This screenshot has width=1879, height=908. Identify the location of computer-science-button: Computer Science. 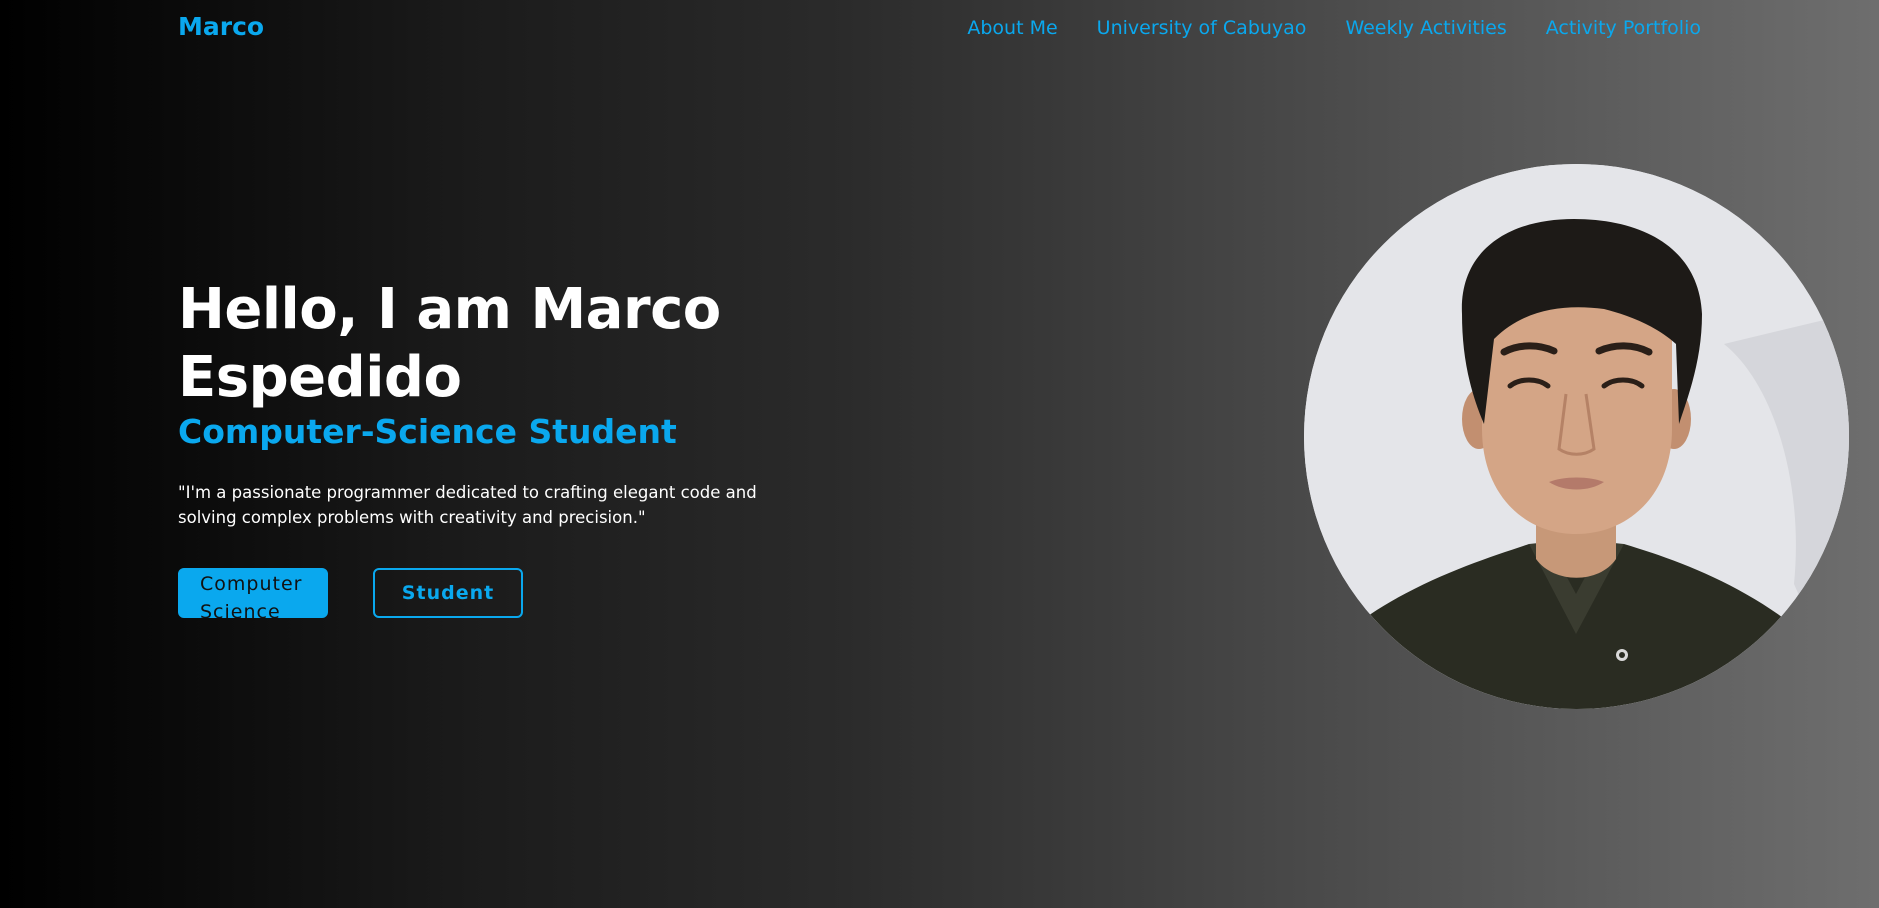
(253, 595).